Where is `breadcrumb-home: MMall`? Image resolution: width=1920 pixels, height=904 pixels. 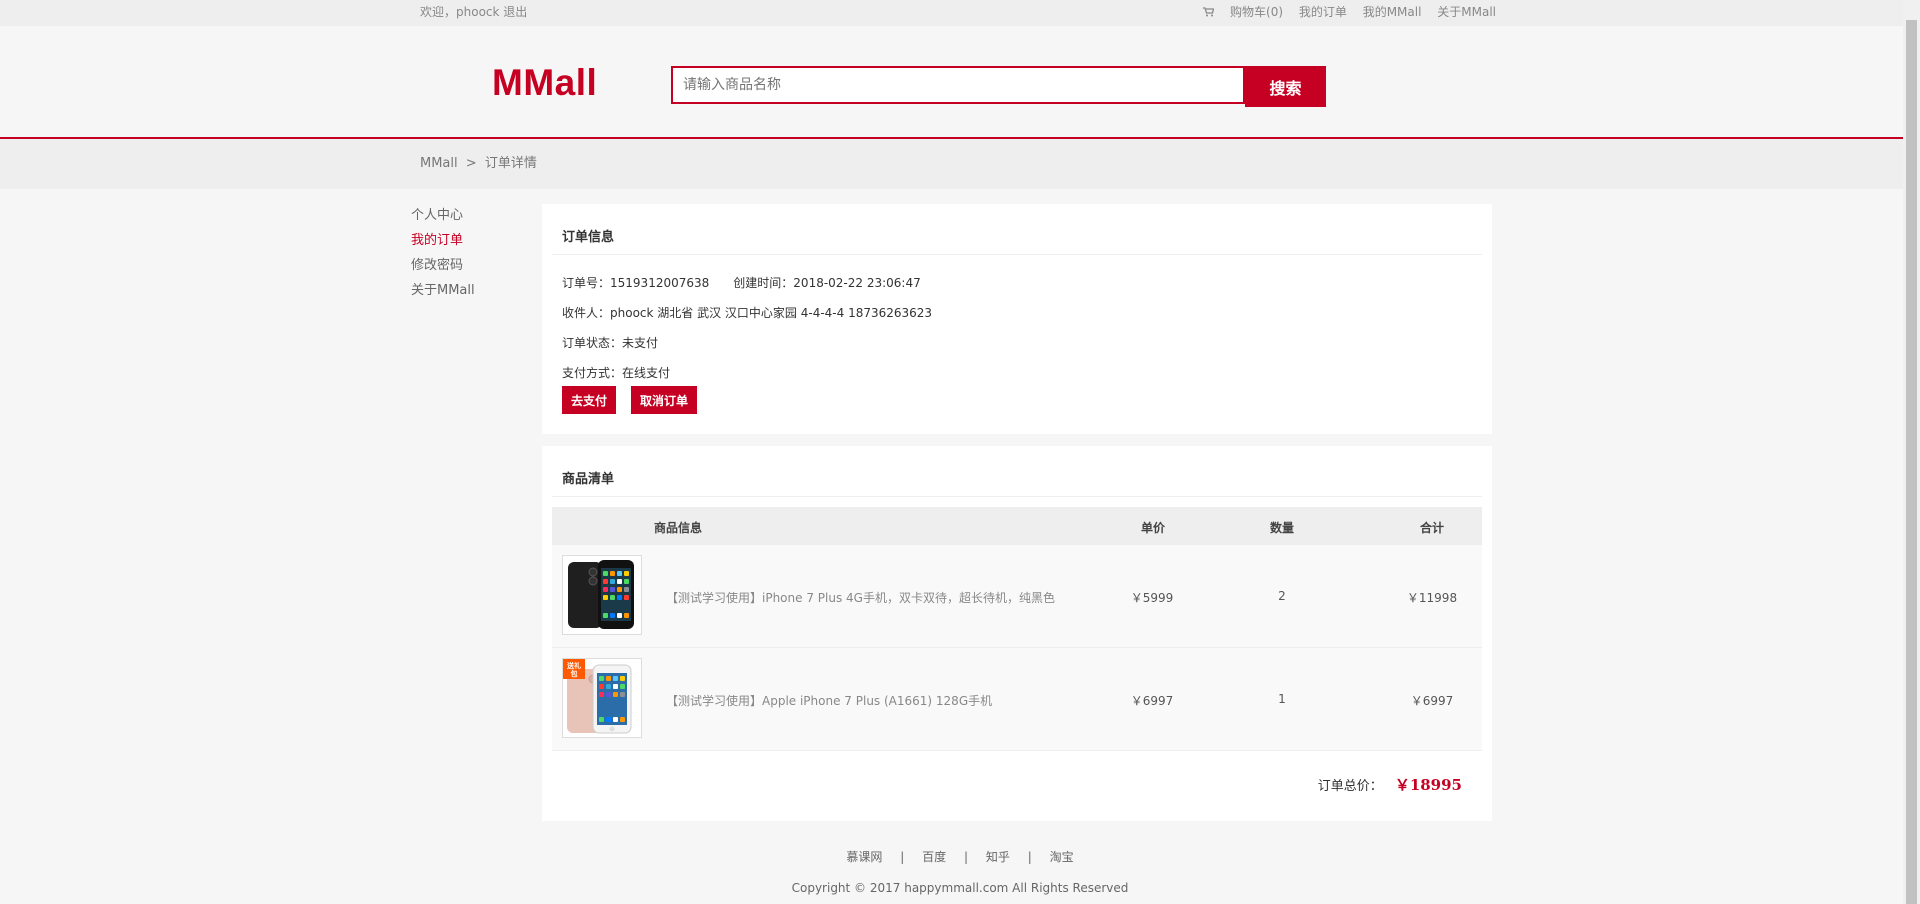
breadcrumb-home: MMall is located at coordinates (439, 163).